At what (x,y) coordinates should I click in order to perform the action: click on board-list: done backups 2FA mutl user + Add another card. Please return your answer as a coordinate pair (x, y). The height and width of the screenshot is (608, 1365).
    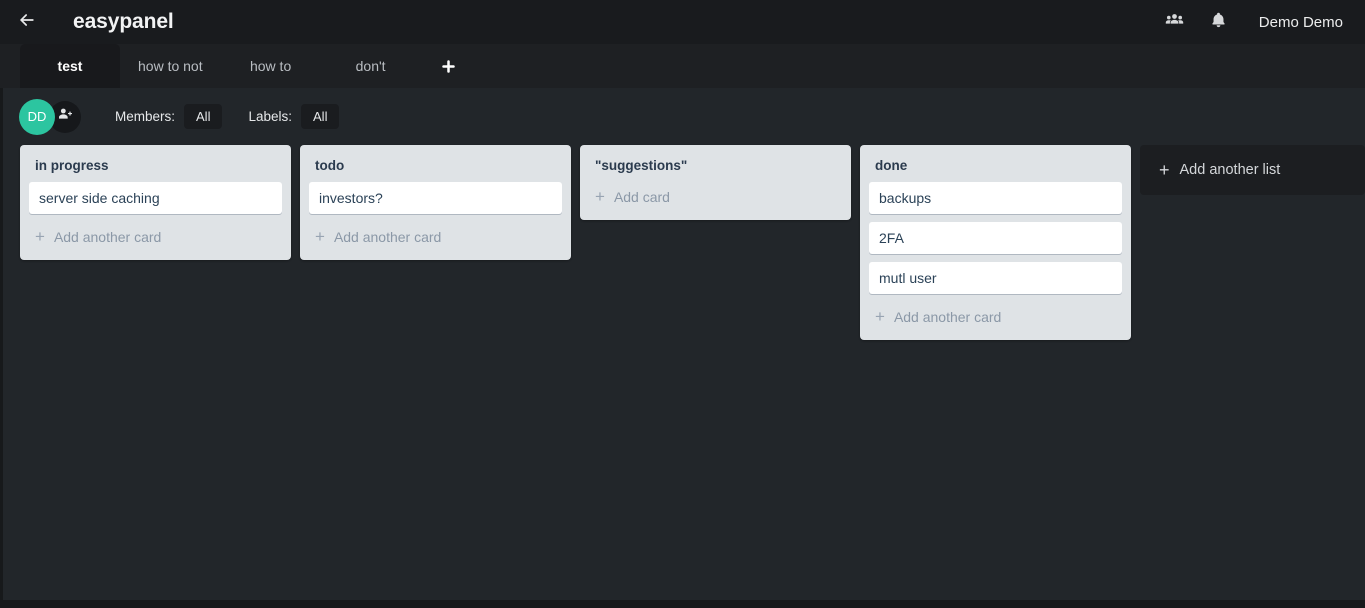
    Looking at the image, I should click on (995, 242).